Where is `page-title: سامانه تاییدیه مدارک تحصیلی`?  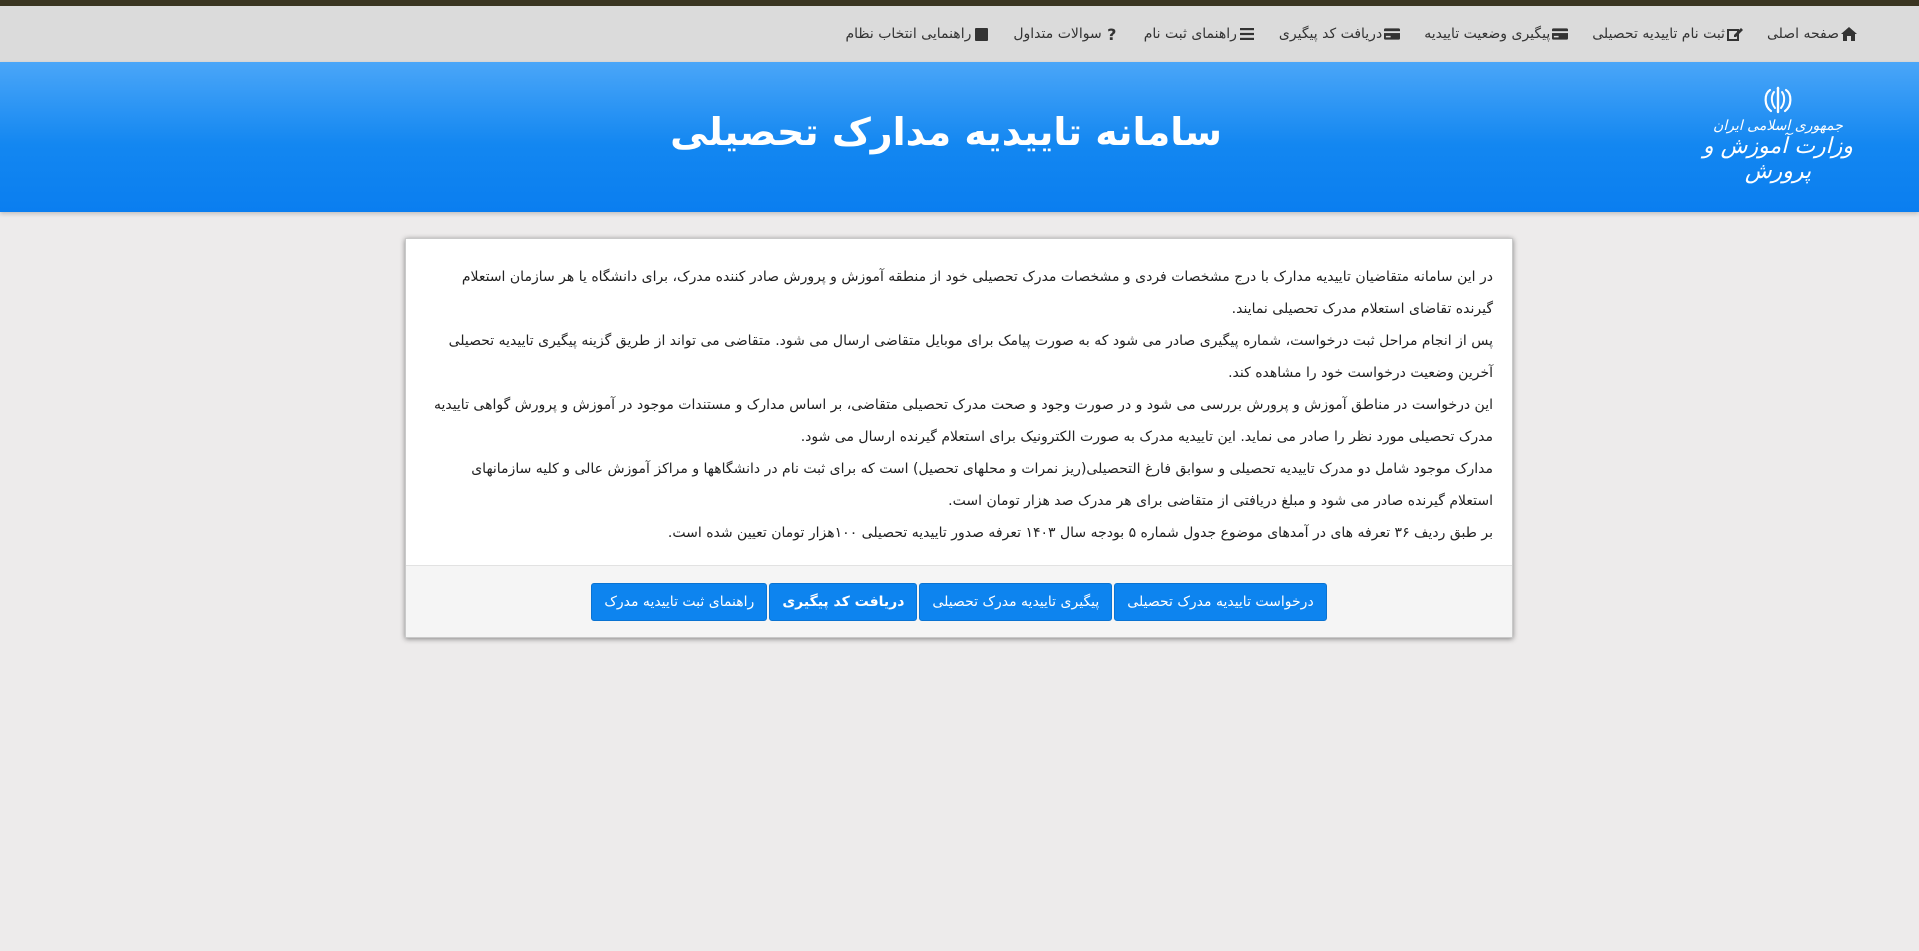
page-title: سامانه تاییدیه مدارک تحصیلی is located at coordinates (946, 132).